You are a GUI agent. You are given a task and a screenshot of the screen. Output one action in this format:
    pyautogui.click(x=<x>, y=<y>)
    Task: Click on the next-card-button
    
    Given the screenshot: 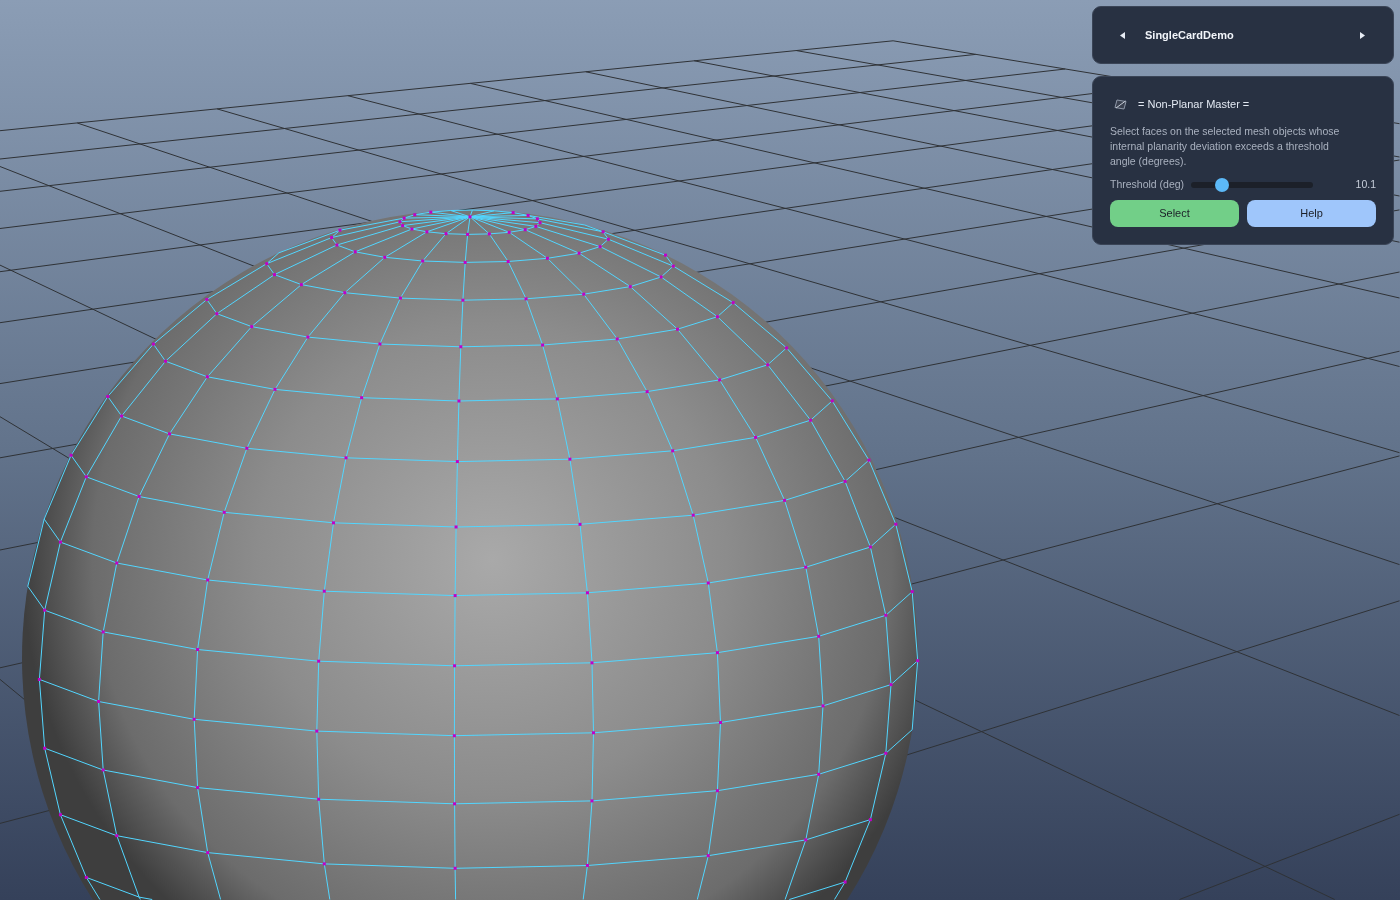 What is the action you would take?
    pyautogui.click(x=1362, y=35)
    